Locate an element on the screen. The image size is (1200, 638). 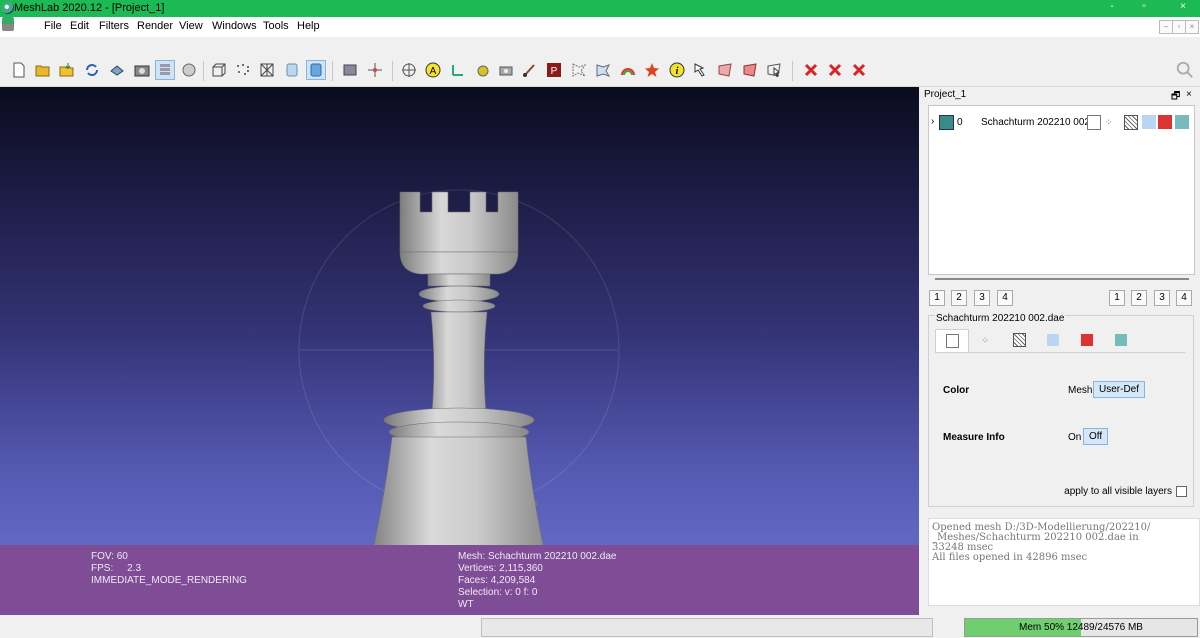
main-toolbar: A P i is located at coordinates (600, 71).